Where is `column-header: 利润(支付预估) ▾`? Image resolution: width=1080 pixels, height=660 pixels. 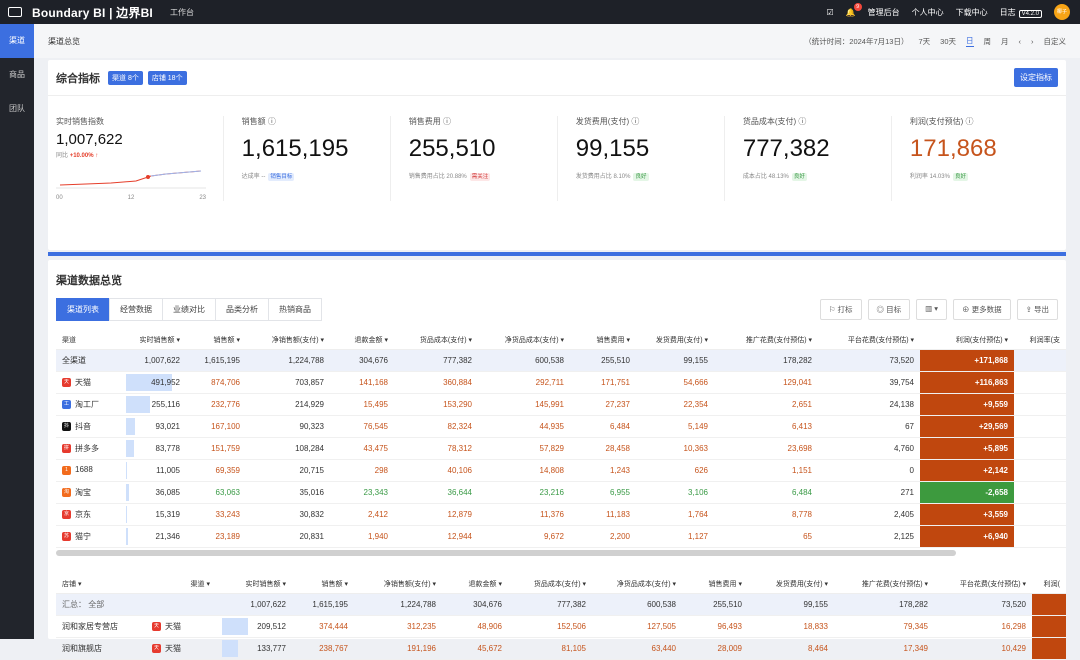 column-header: 利润(支付预估) ▾ is located at coordinates (967, 340).